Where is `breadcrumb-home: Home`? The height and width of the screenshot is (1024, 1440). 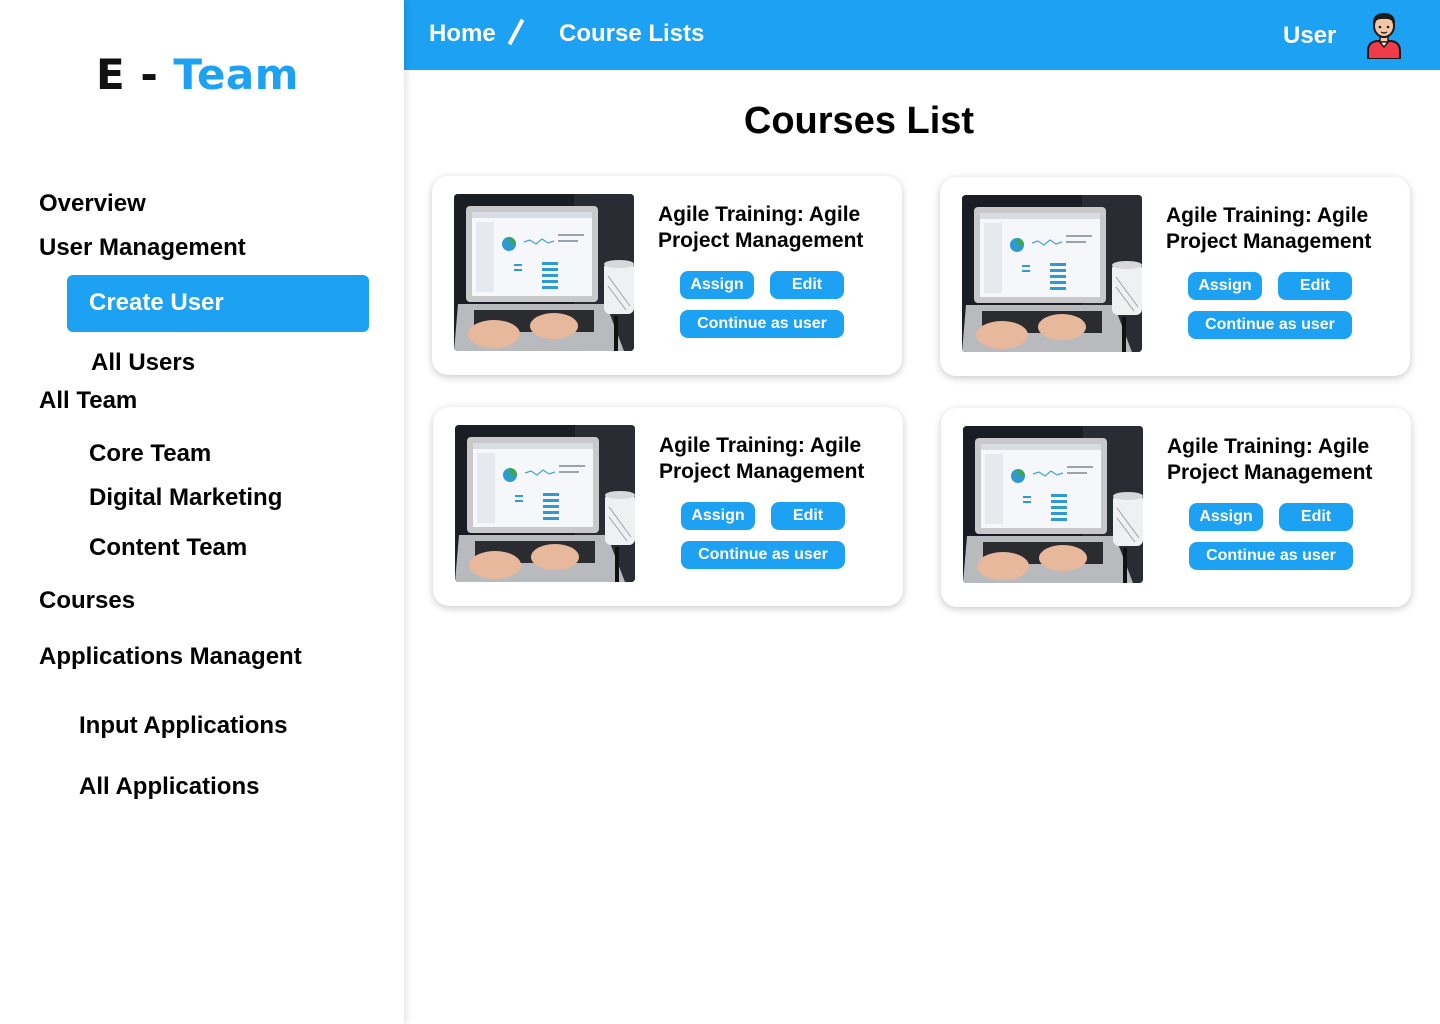
breadcrumb-home: Home is located at coordinates (462, 34).